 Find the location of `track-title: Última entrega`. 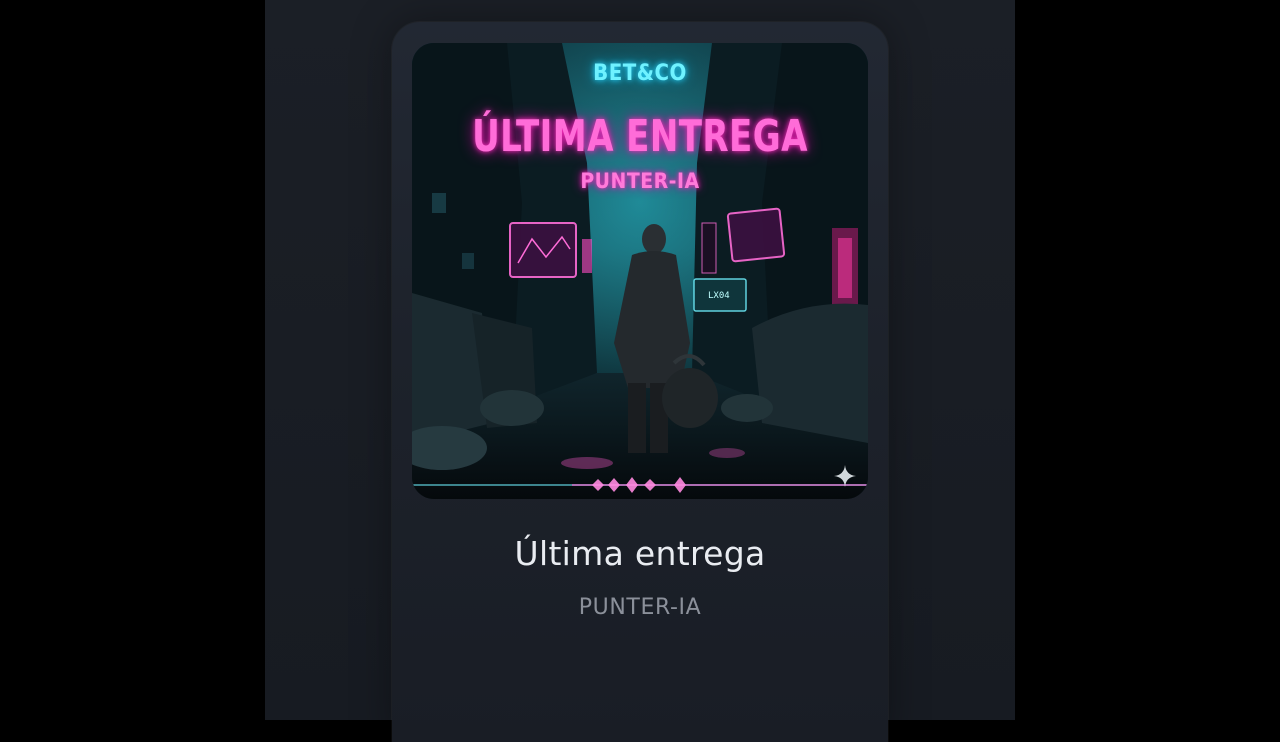

track-title: Última entrega is located at coordinates (640, 553).